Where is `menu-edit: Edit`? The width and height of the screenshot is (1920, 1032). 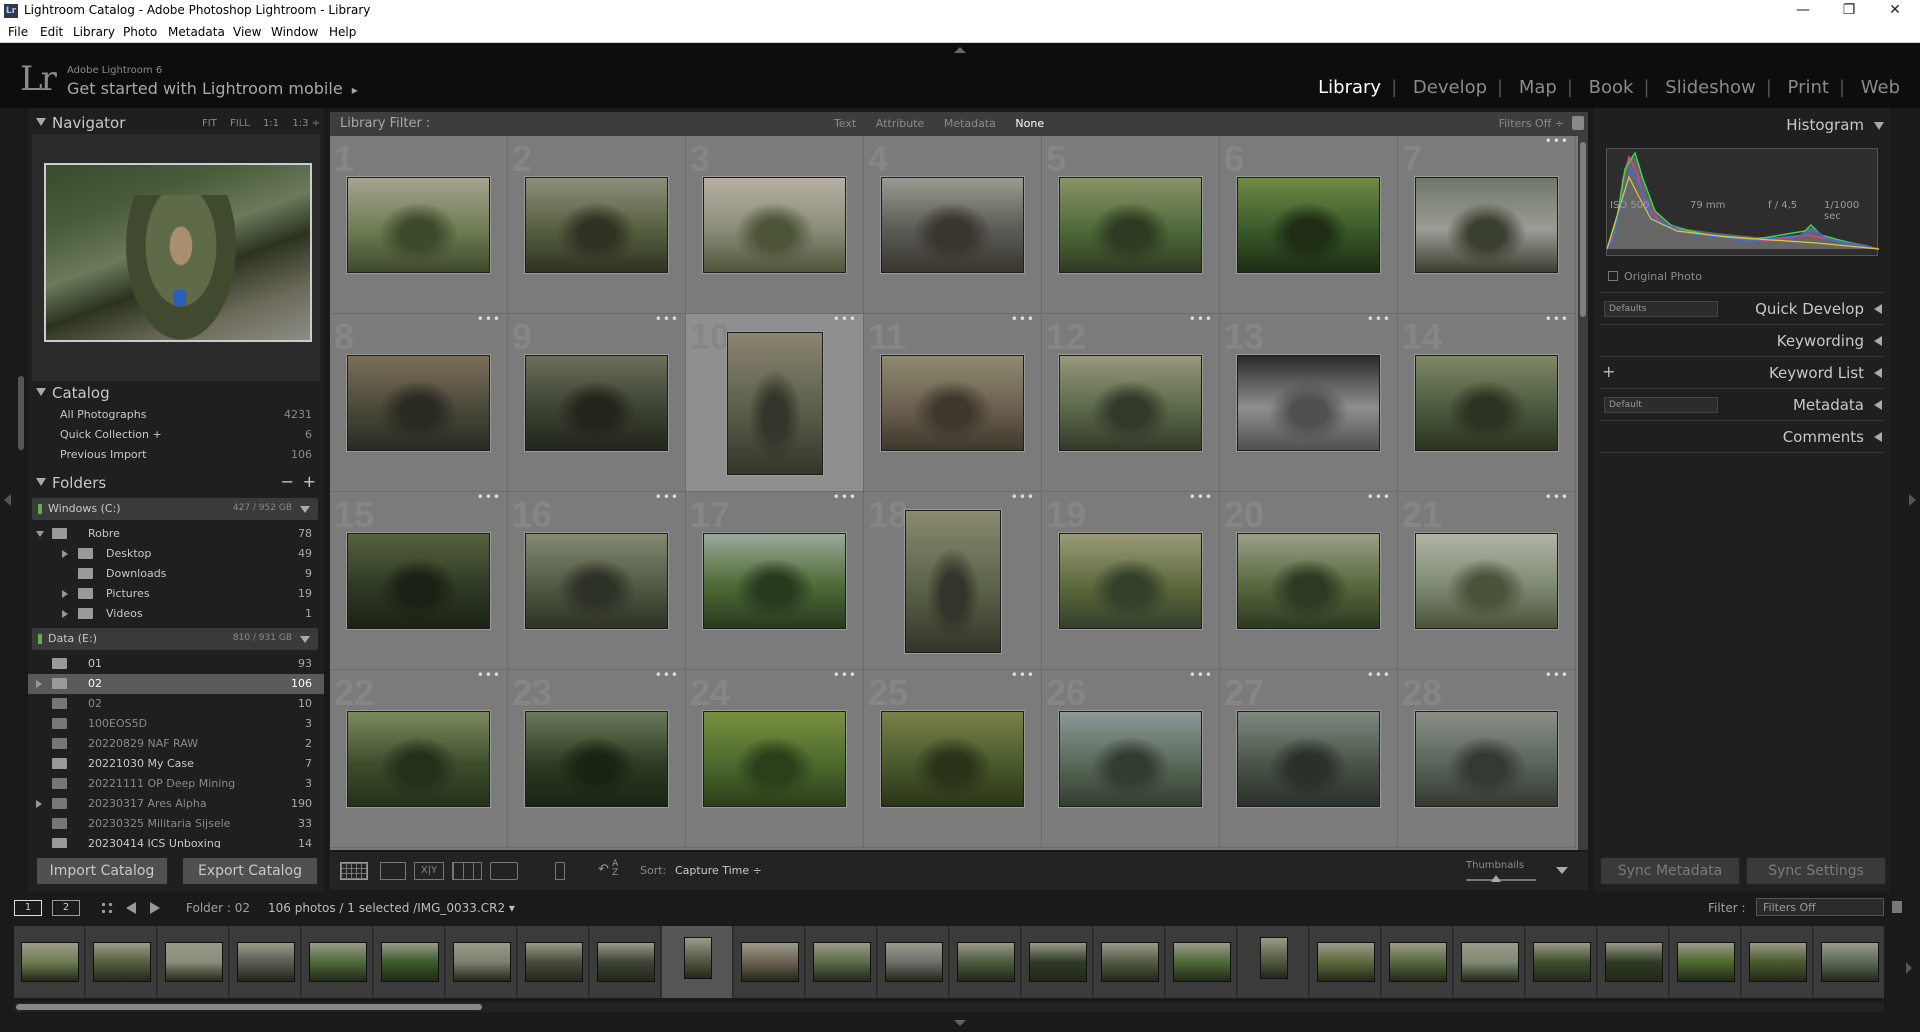 menu-edit: Edit is located at coordinates (51, 32).